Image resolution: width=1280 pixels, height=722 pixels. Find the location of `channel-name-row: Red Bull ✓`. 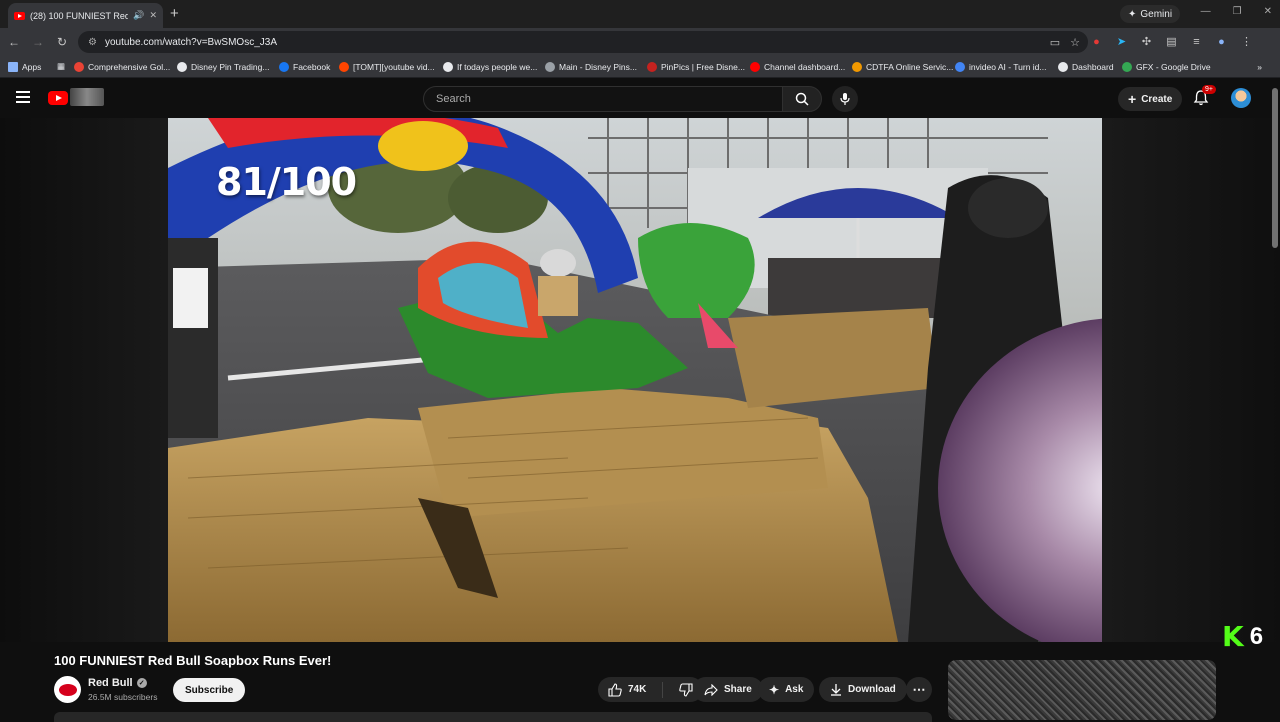

channel-name-row: Red Bull ✓ is located at coordinates (117, 683).